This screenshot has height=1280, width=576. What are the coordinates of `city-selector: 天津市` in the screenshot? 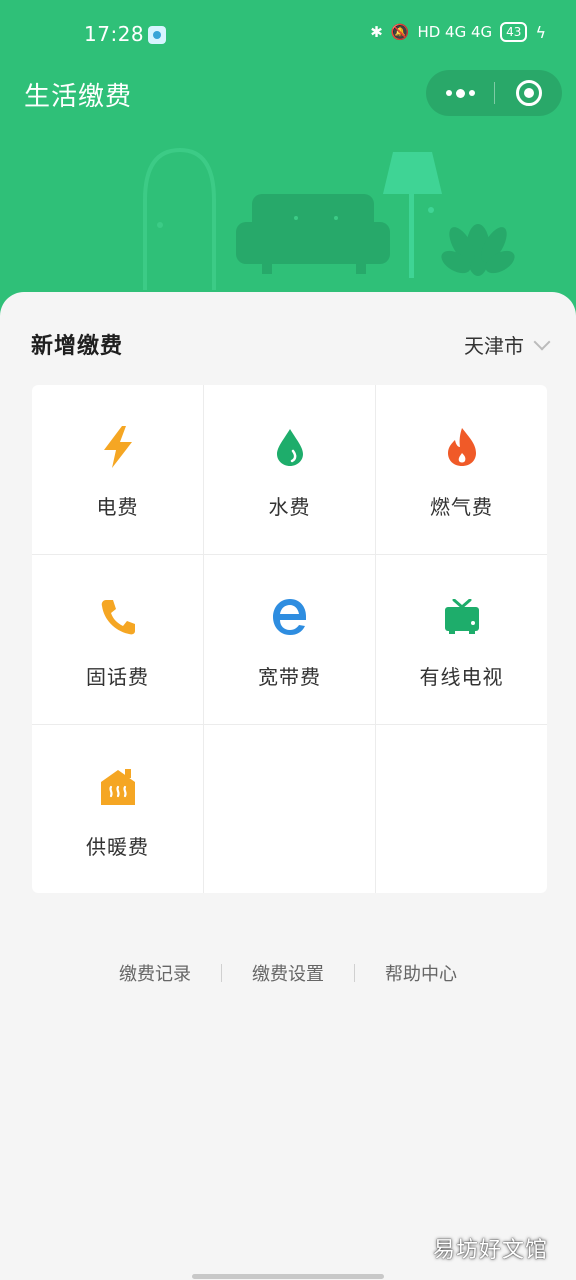 It's located at (507, 344).